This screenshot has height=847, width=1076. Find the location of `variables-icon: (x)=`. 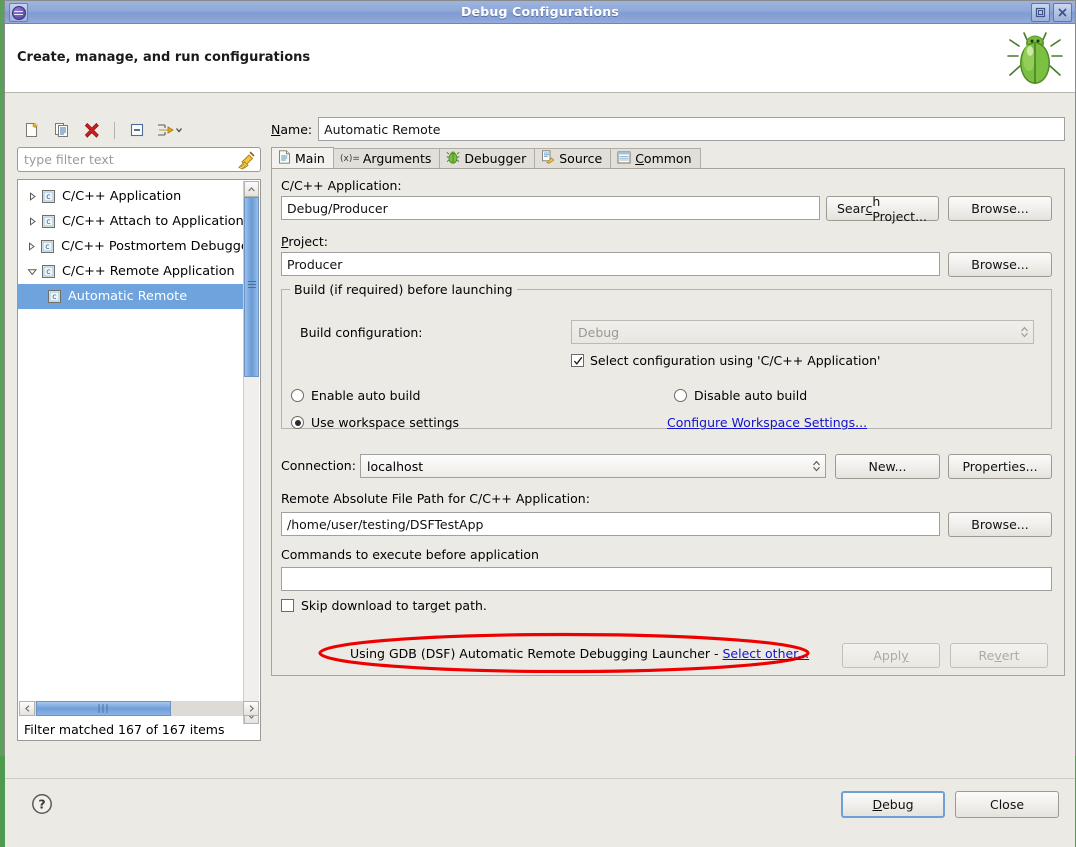

variables-icon: (x)= is located at coordinates (350, 159).